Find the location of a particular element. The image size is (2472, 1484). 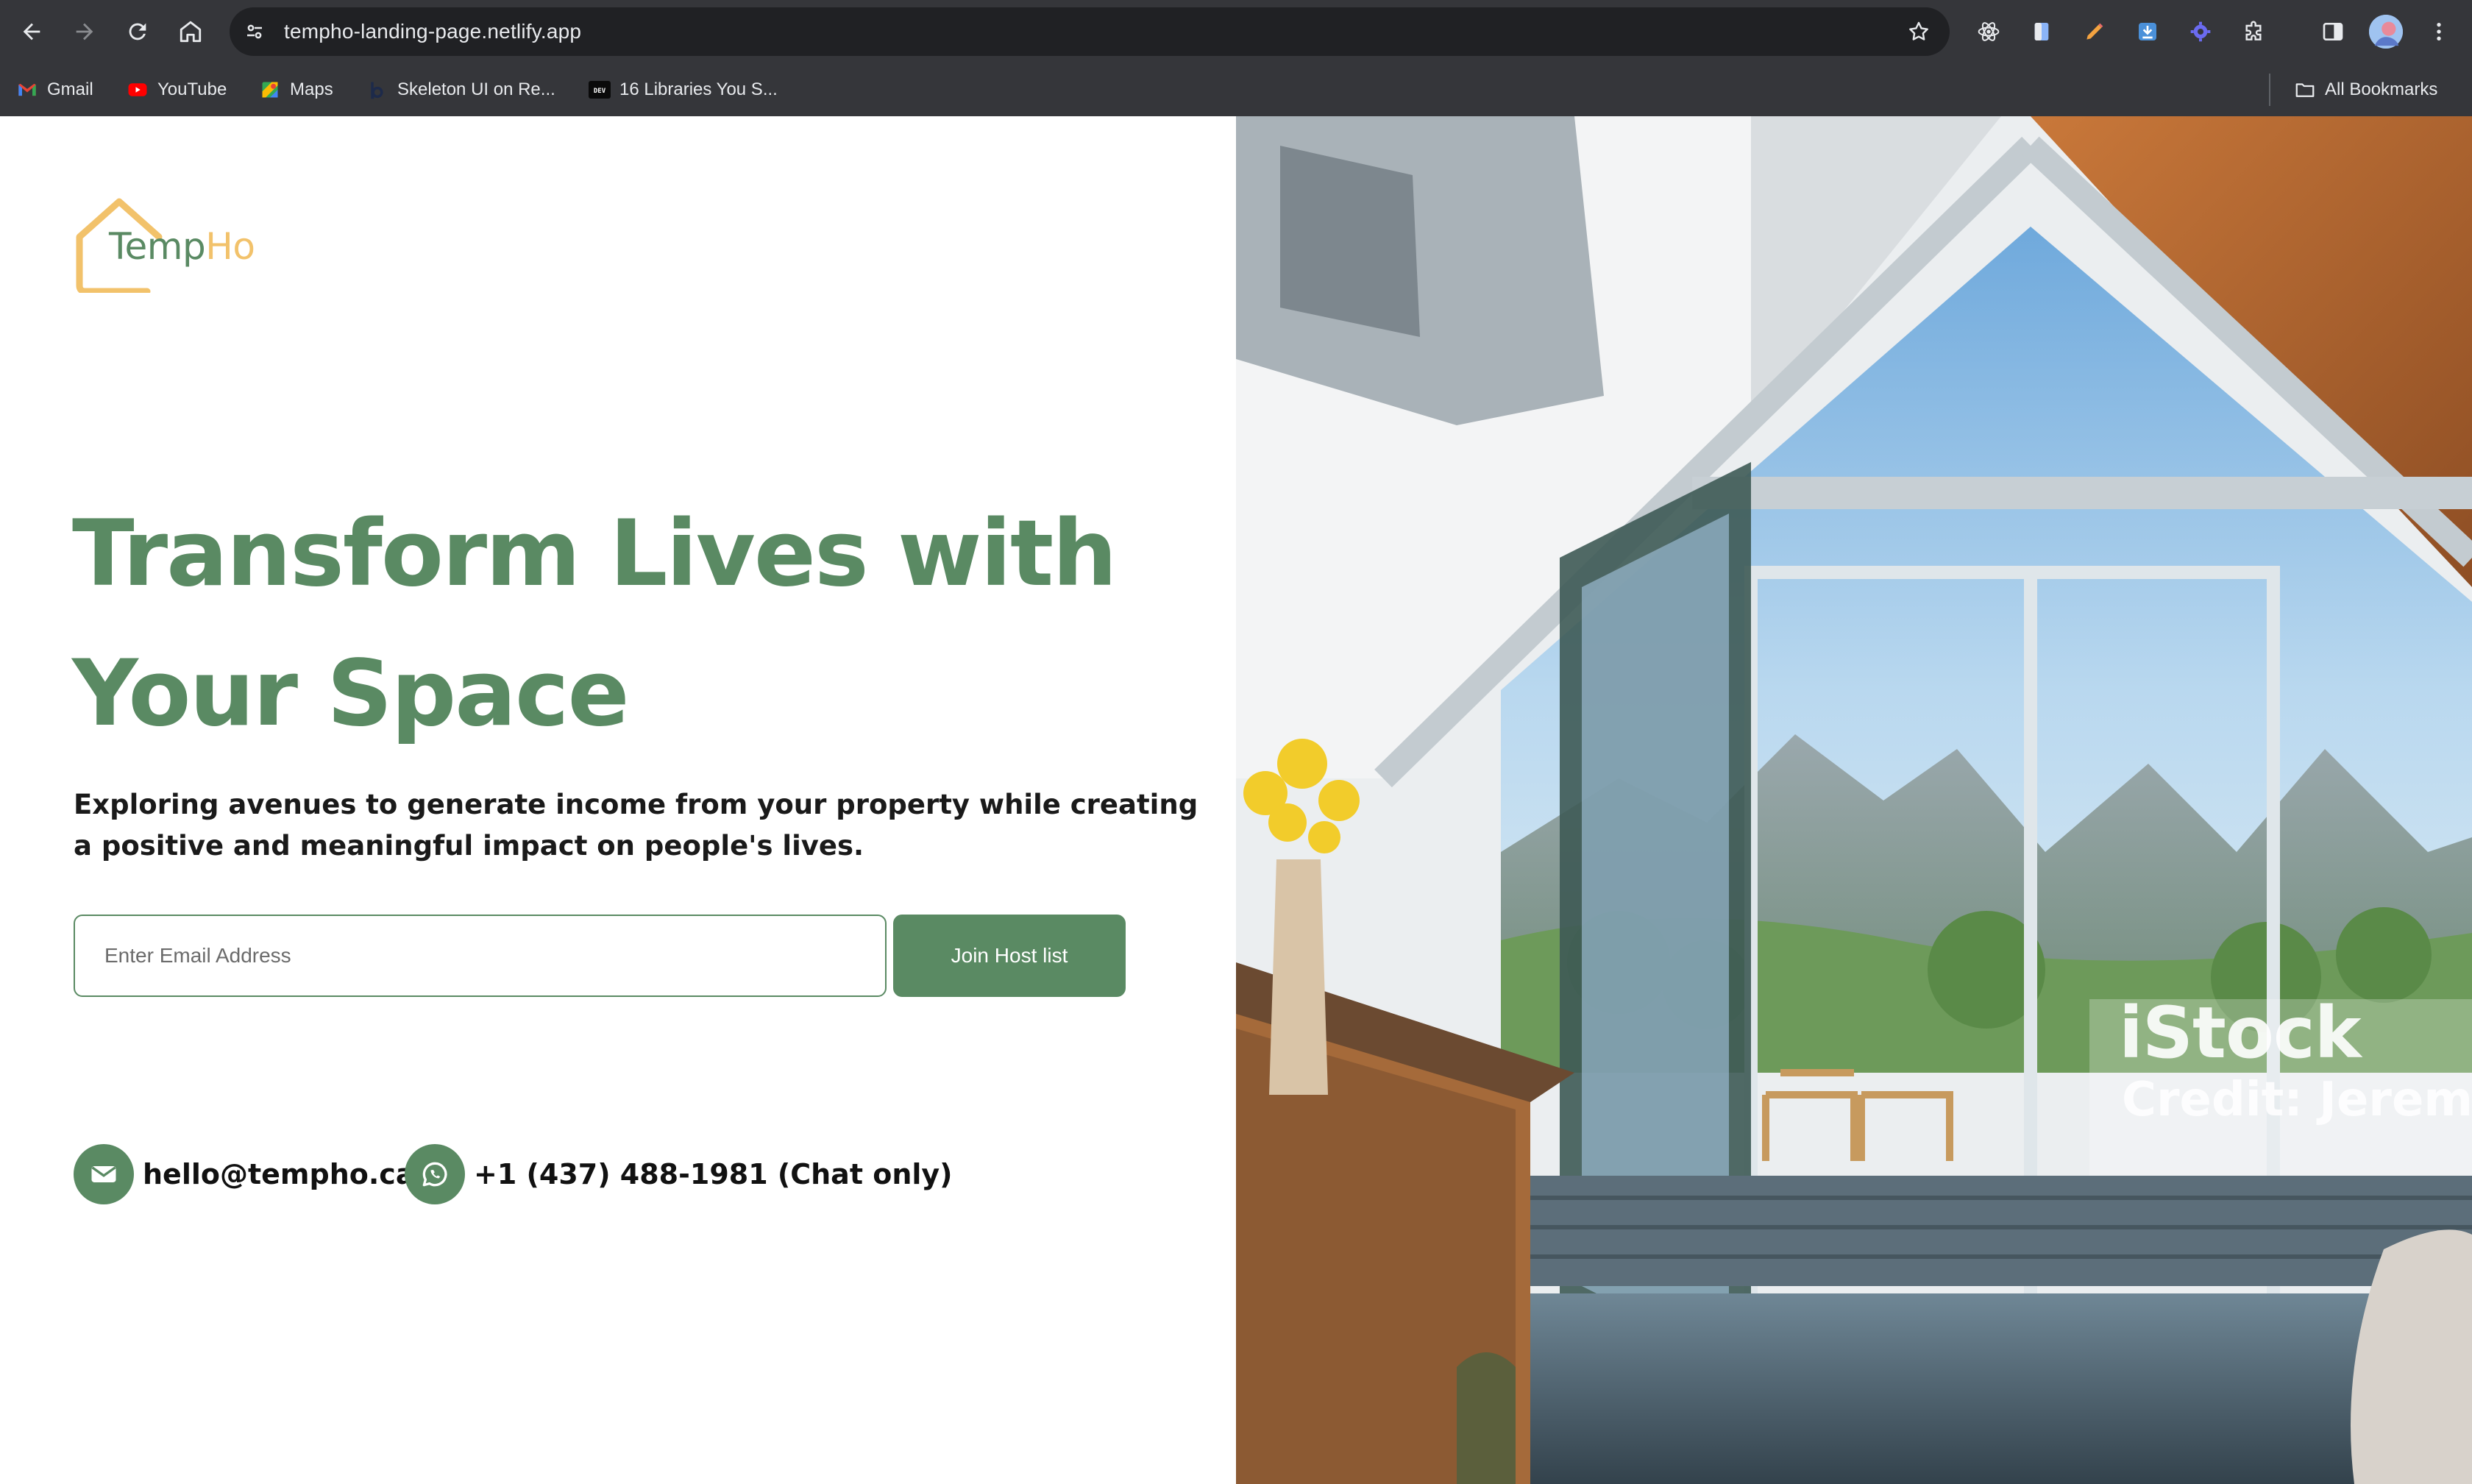

star-icon is located at coordinates (1919, 30).